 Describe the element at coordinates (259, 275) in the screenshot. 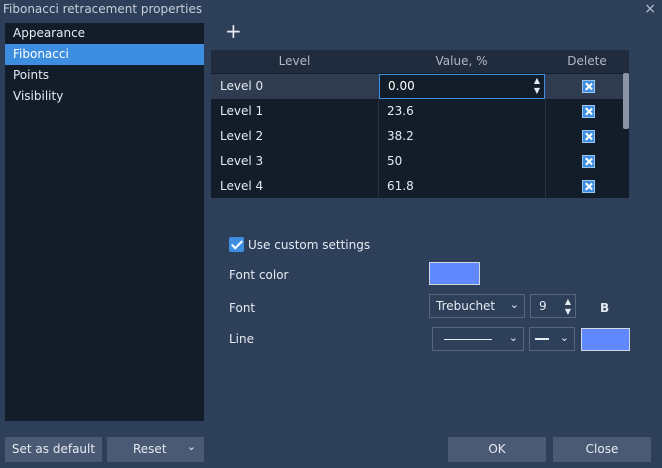

I see `font-color-label: Font color` at that location.